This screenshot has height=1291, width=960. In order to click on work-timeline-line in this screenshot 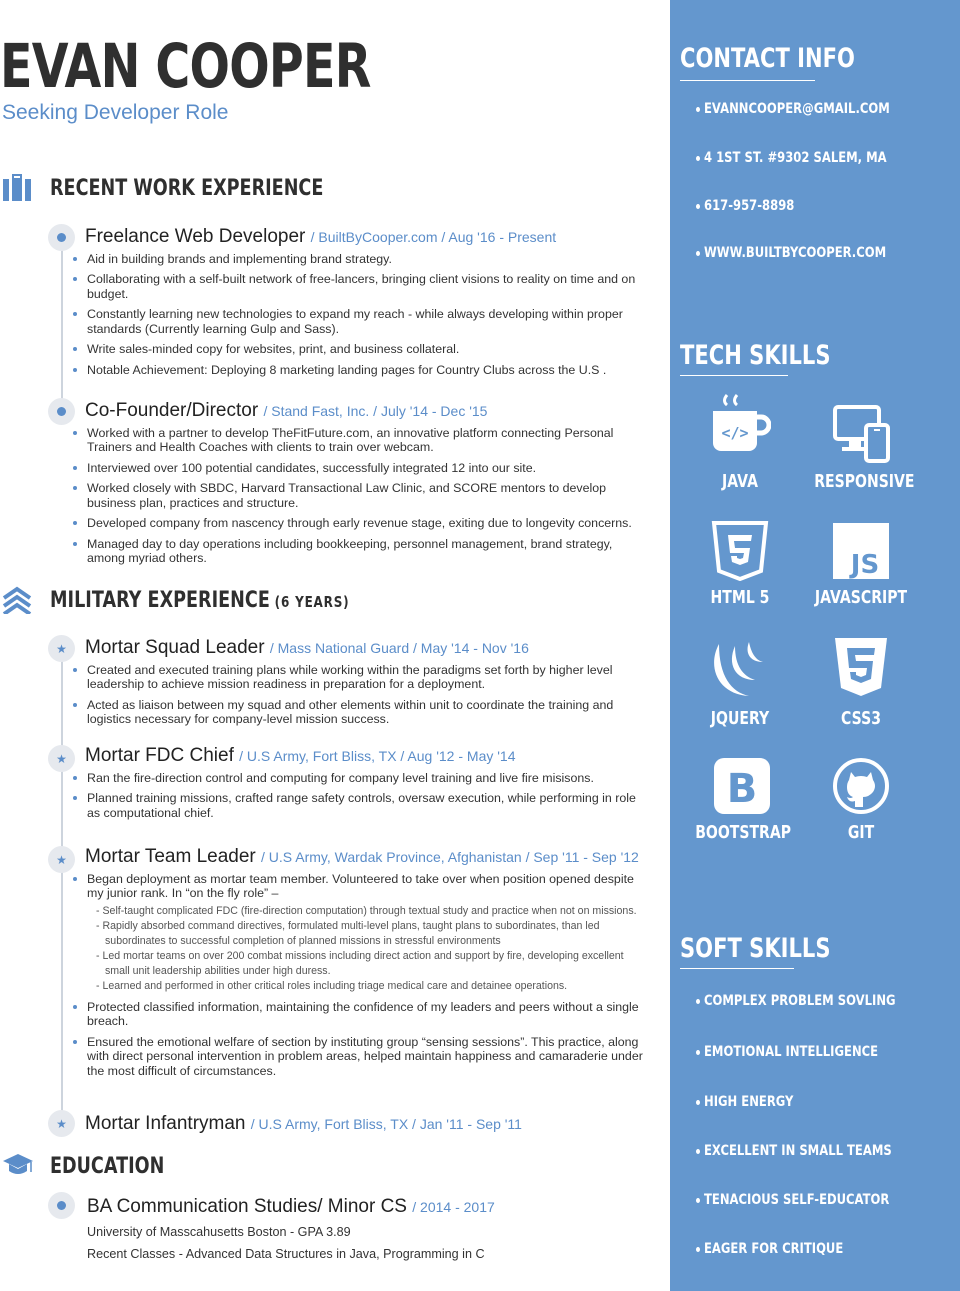, I will do `click(62, 326)`.